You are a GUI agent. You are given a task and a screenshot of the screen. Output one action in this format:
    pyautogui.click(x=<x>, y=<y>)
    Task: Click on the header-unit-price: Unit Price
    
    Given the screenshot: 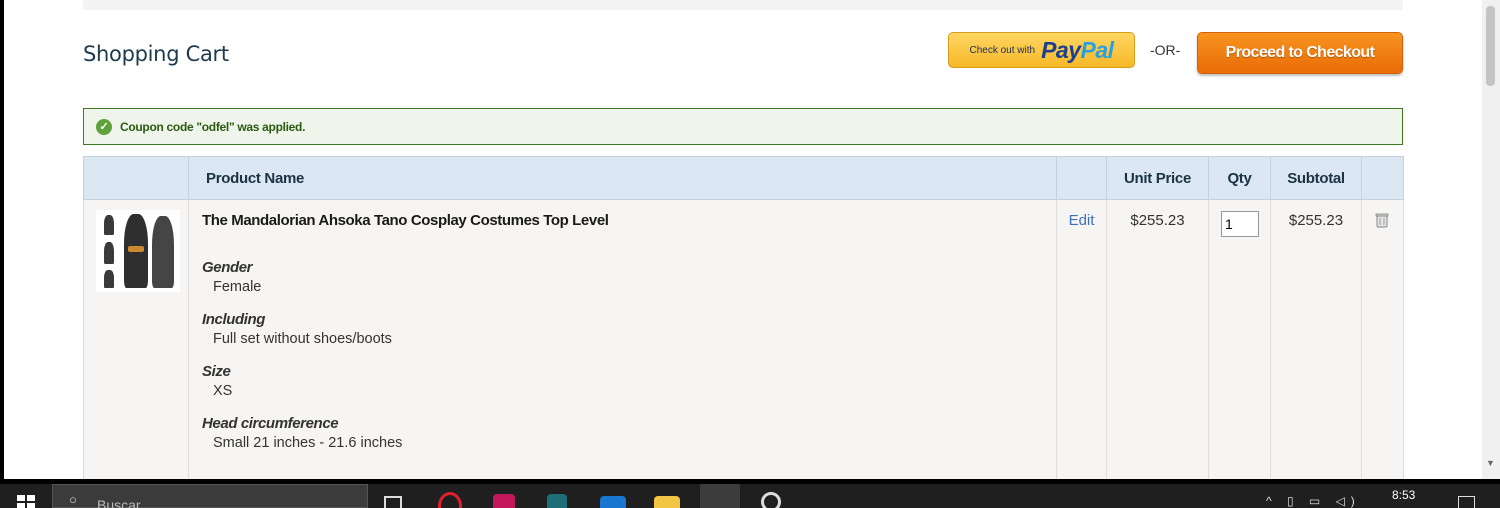 What is the action you would take?
    pyautogui.click(x=1157, y=178)
    